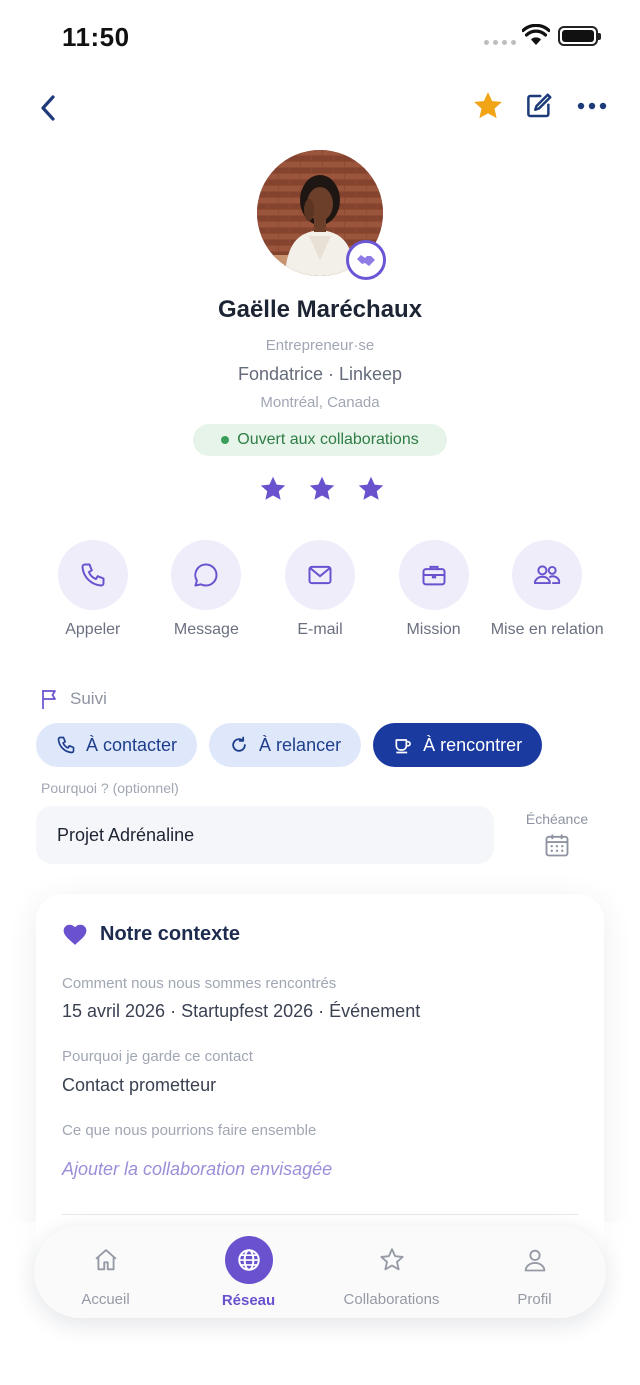  I want to click on action-label: Appeler, so click(93, 629).